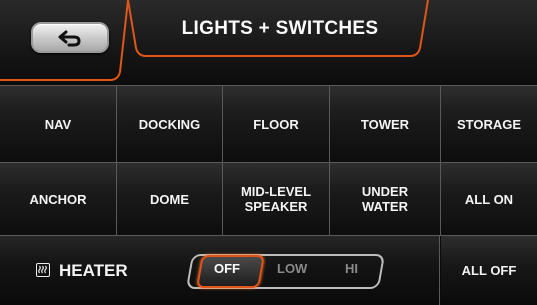 The width and height of the screenshot is (537, 305). I want to click on nav-lights-button: NAV, so click(58, 124).